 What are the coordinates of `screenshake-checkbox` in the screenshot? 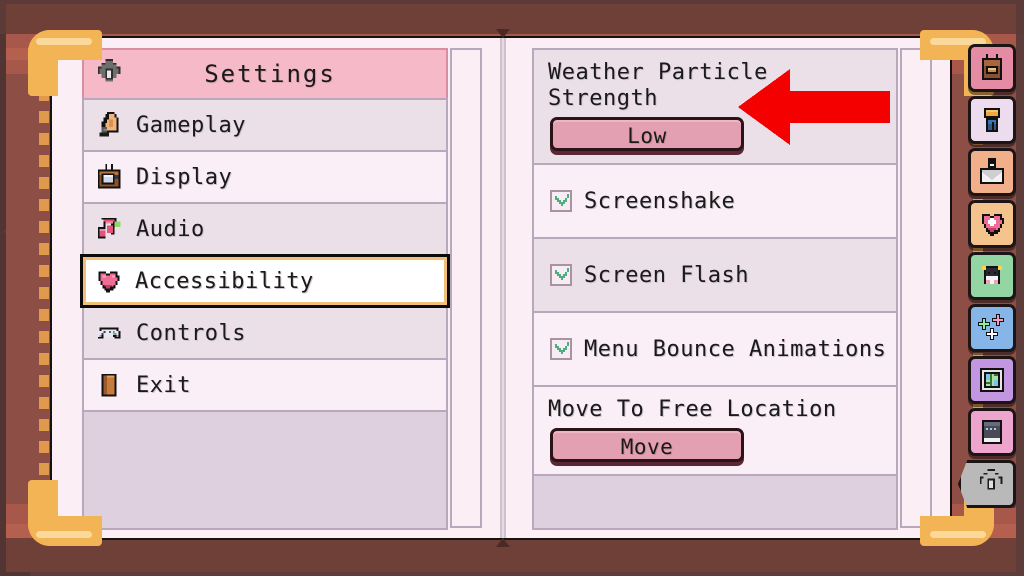 It's located at (561, 201).